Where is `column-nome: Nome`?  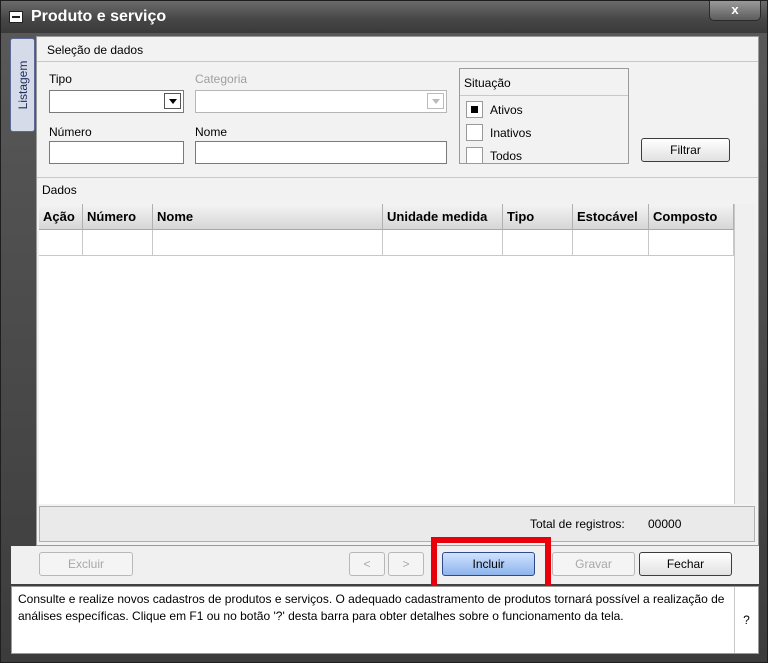 column-nome: Nome is located at coordinates (268, 217).